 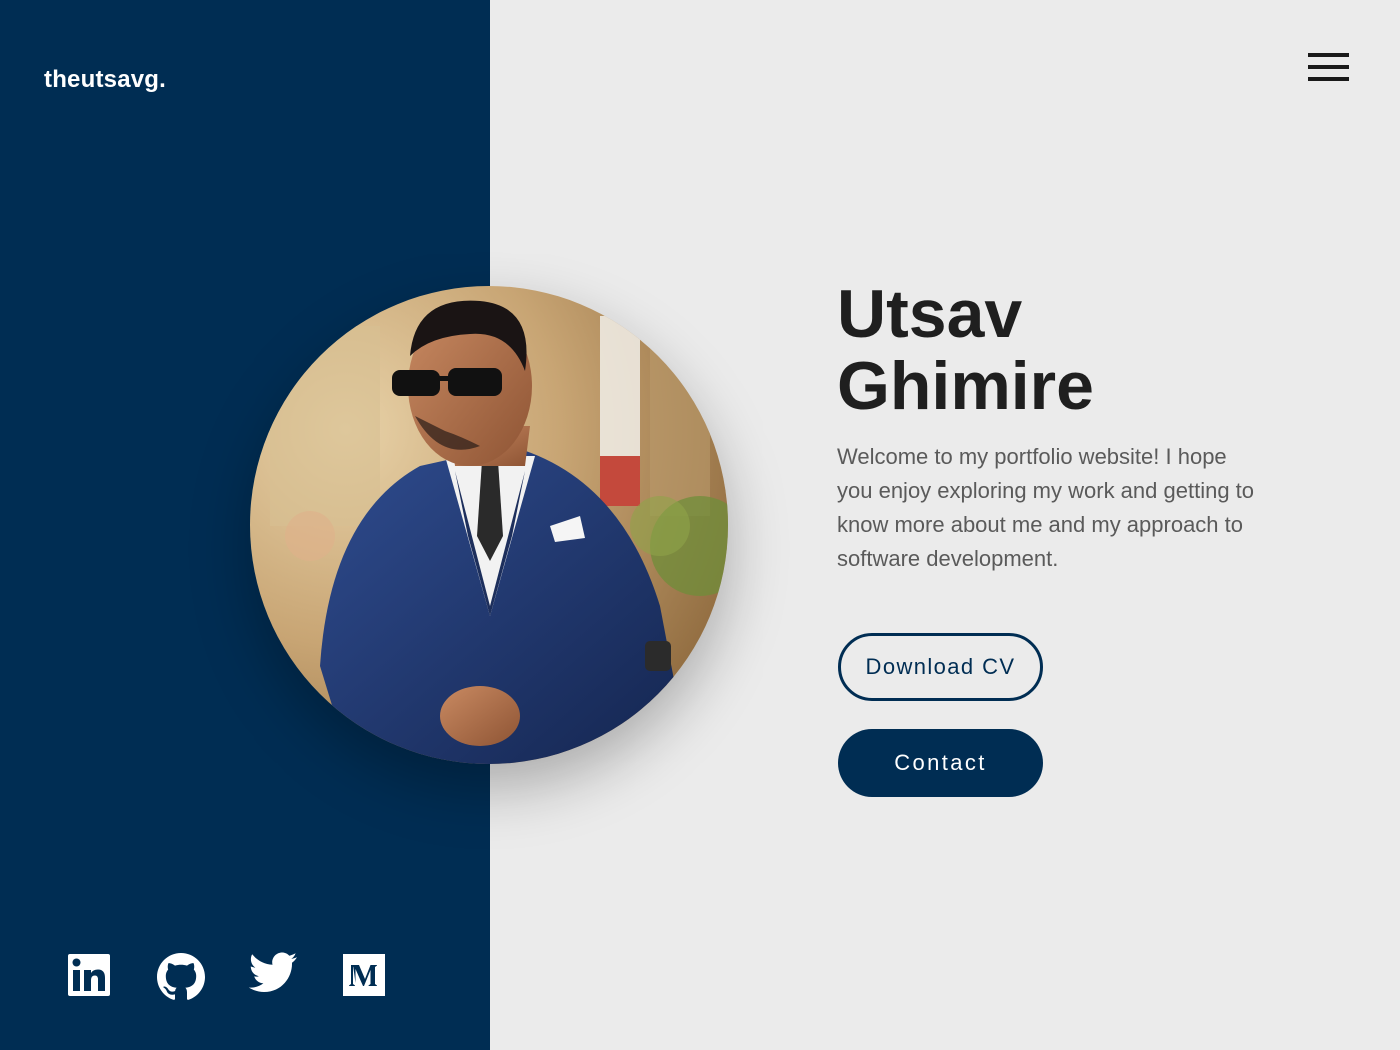 What do you see at coordinates (1328, 79) in the screenshot?
I see `menu-bar-bottom` at bounding box center [1328, 79].